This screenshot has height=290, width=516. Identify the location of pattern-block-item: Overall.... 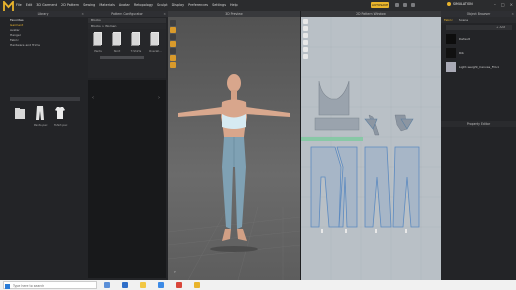
(155, 42).